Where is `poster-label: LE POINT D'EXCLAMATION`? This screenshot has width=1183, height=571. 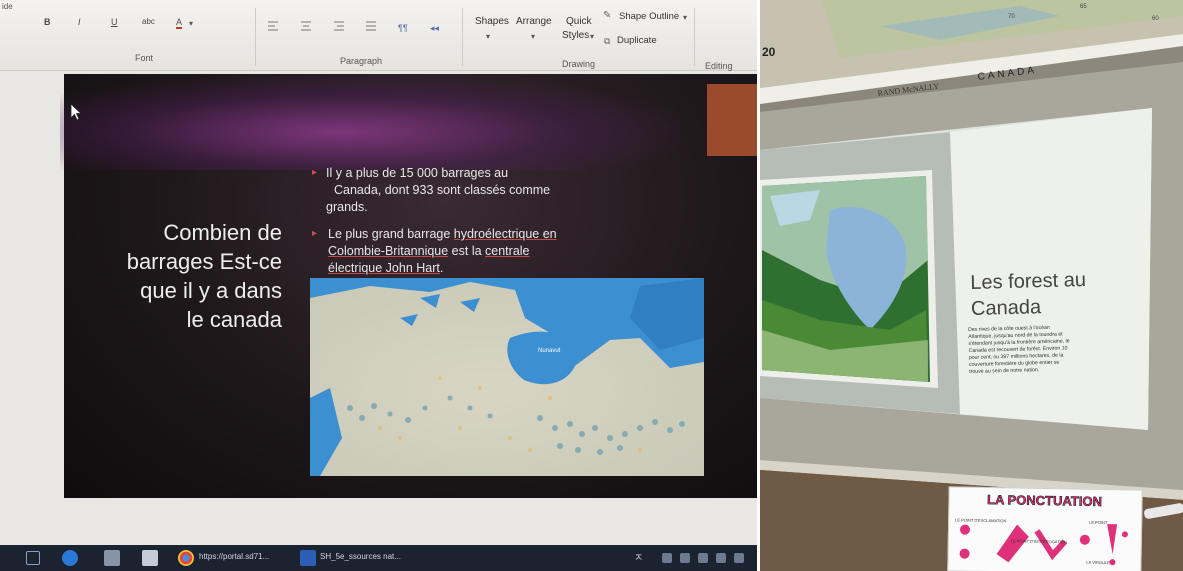 poster-label: LE POINT D'EXCLAMATION is located at coordinates (981, 520).